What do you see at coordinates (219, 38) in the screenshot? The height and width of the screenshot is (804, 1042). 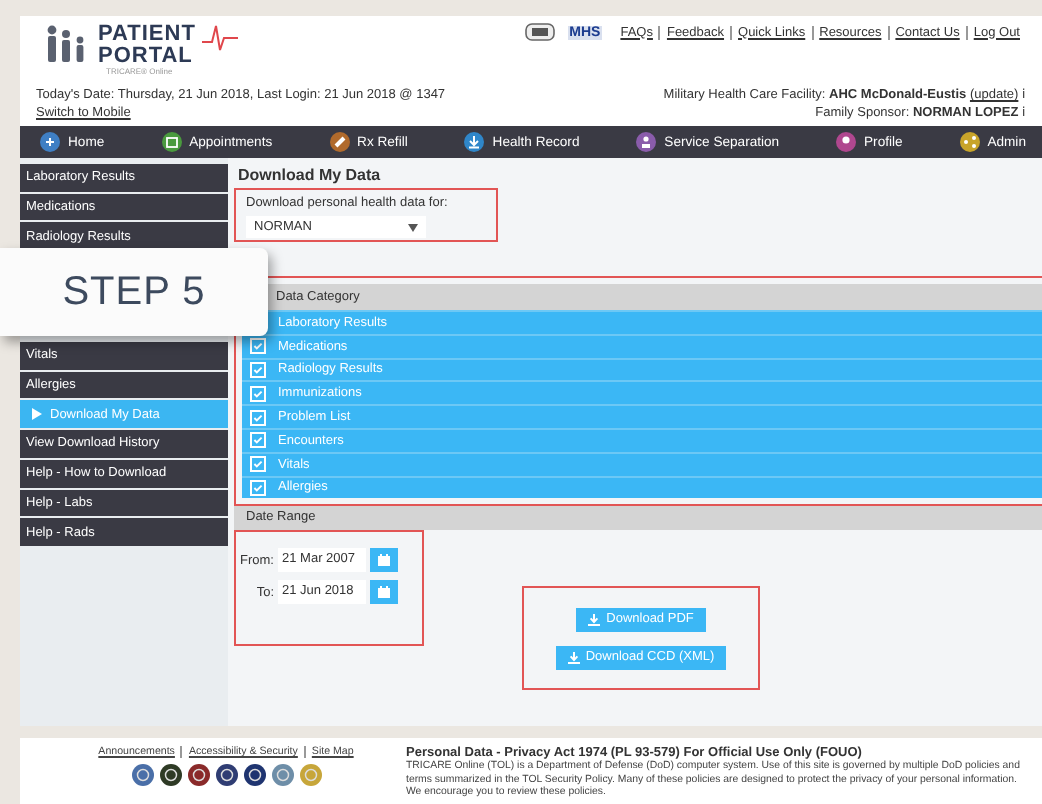 I see `heartbeat-icon` at bounding box center [219, 38].